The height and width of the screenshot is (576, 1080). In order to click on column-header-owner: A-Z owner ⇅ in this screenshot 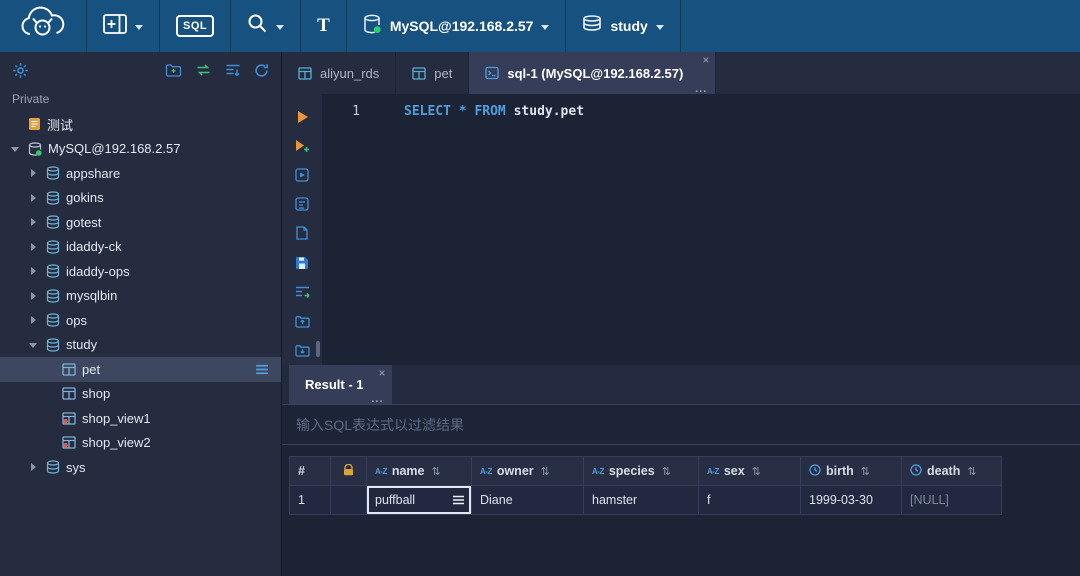, I will do `click(527, 471)`.